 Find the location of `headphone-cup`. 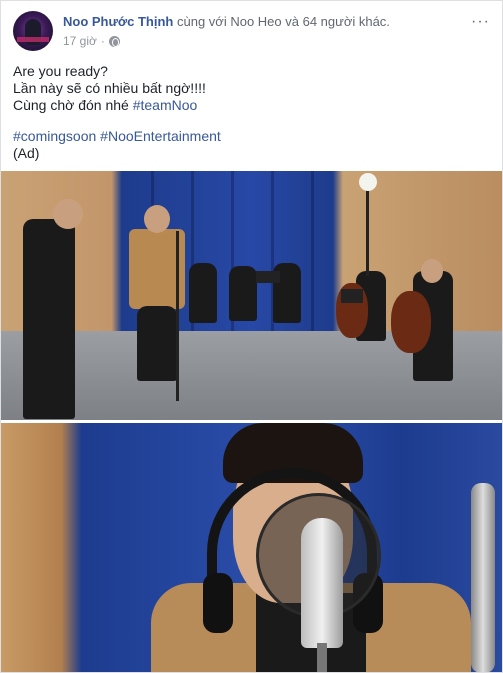

headphone-cup is located at coordinates (218, 603).